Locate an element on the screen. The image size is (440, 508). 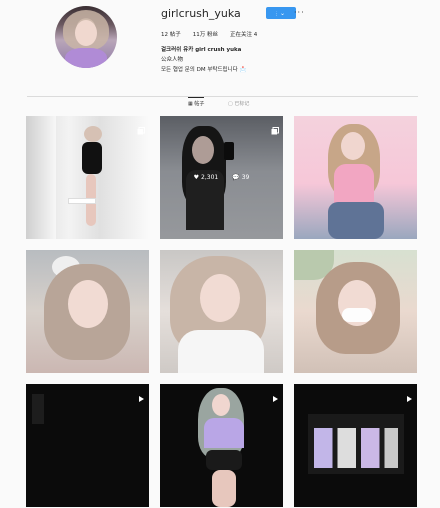
profile-stats: 12 帖子 11万 粉丝 正在关注 4 is located at coordinates (209, 34).